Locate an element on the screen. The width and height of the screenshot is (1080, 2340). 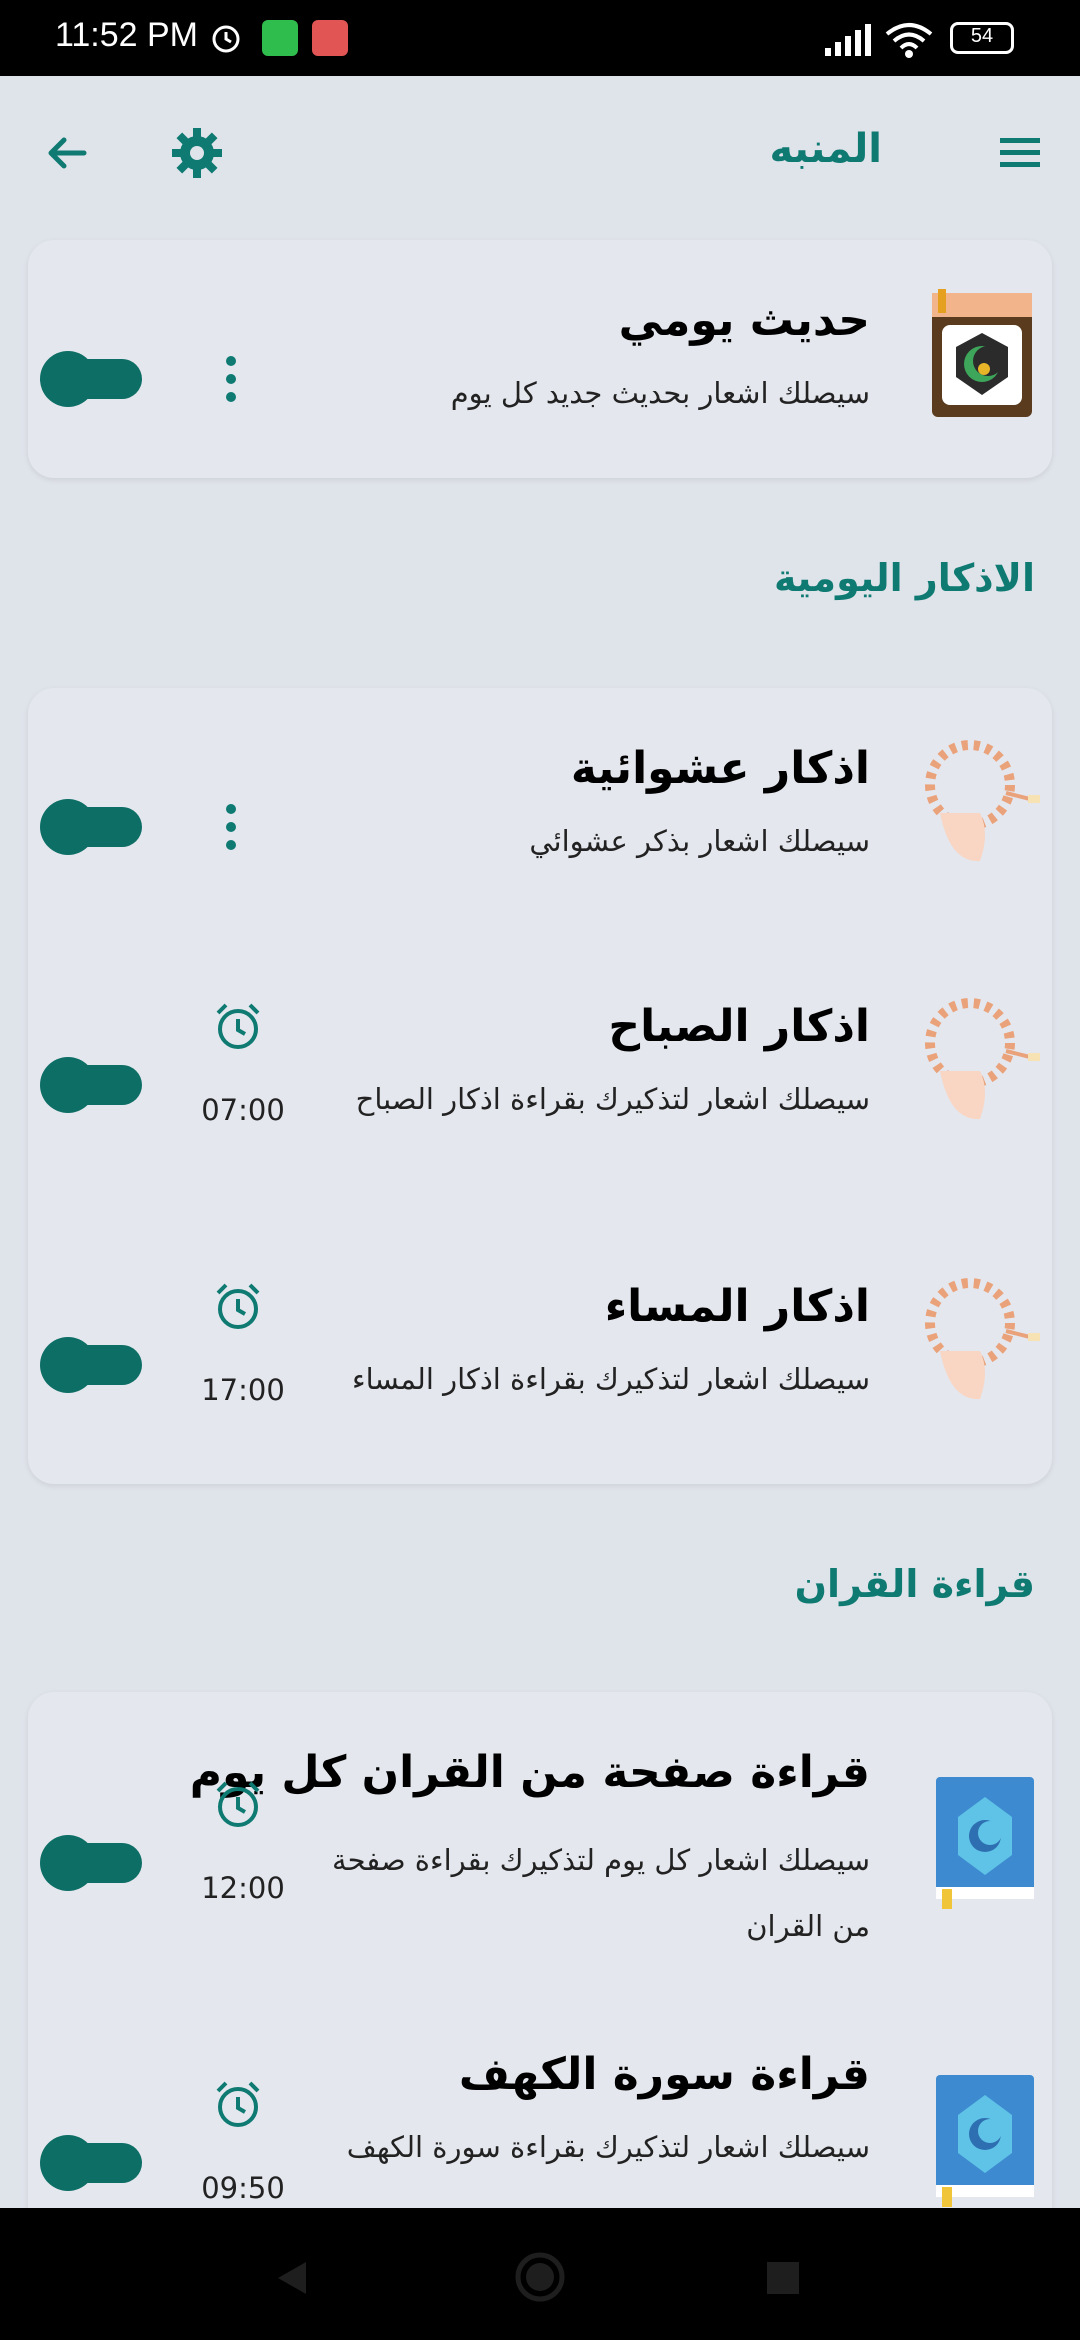
app-bar: المنبه is located at coordinates (540, 153).